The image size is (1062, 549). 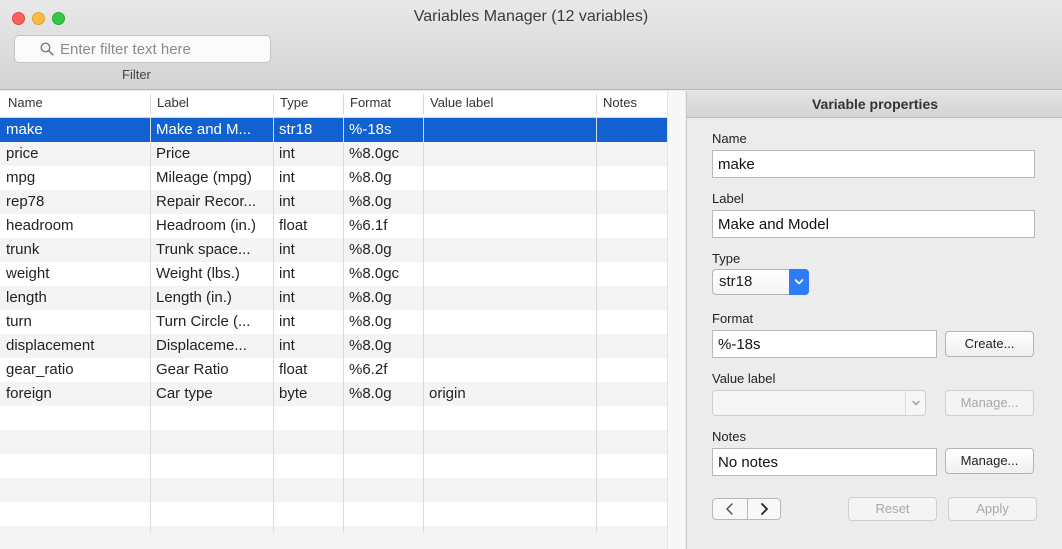 I want to click on cell-name: mpg, so click(x=21, y=177).